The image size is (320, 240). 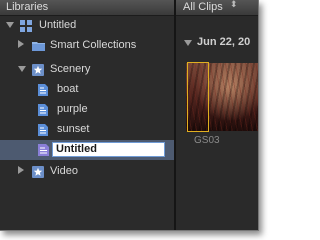 What do you see at coordinates (26, 26) in the screenshot?
I see `library-grid-icon` at bounding box center [26, 26].